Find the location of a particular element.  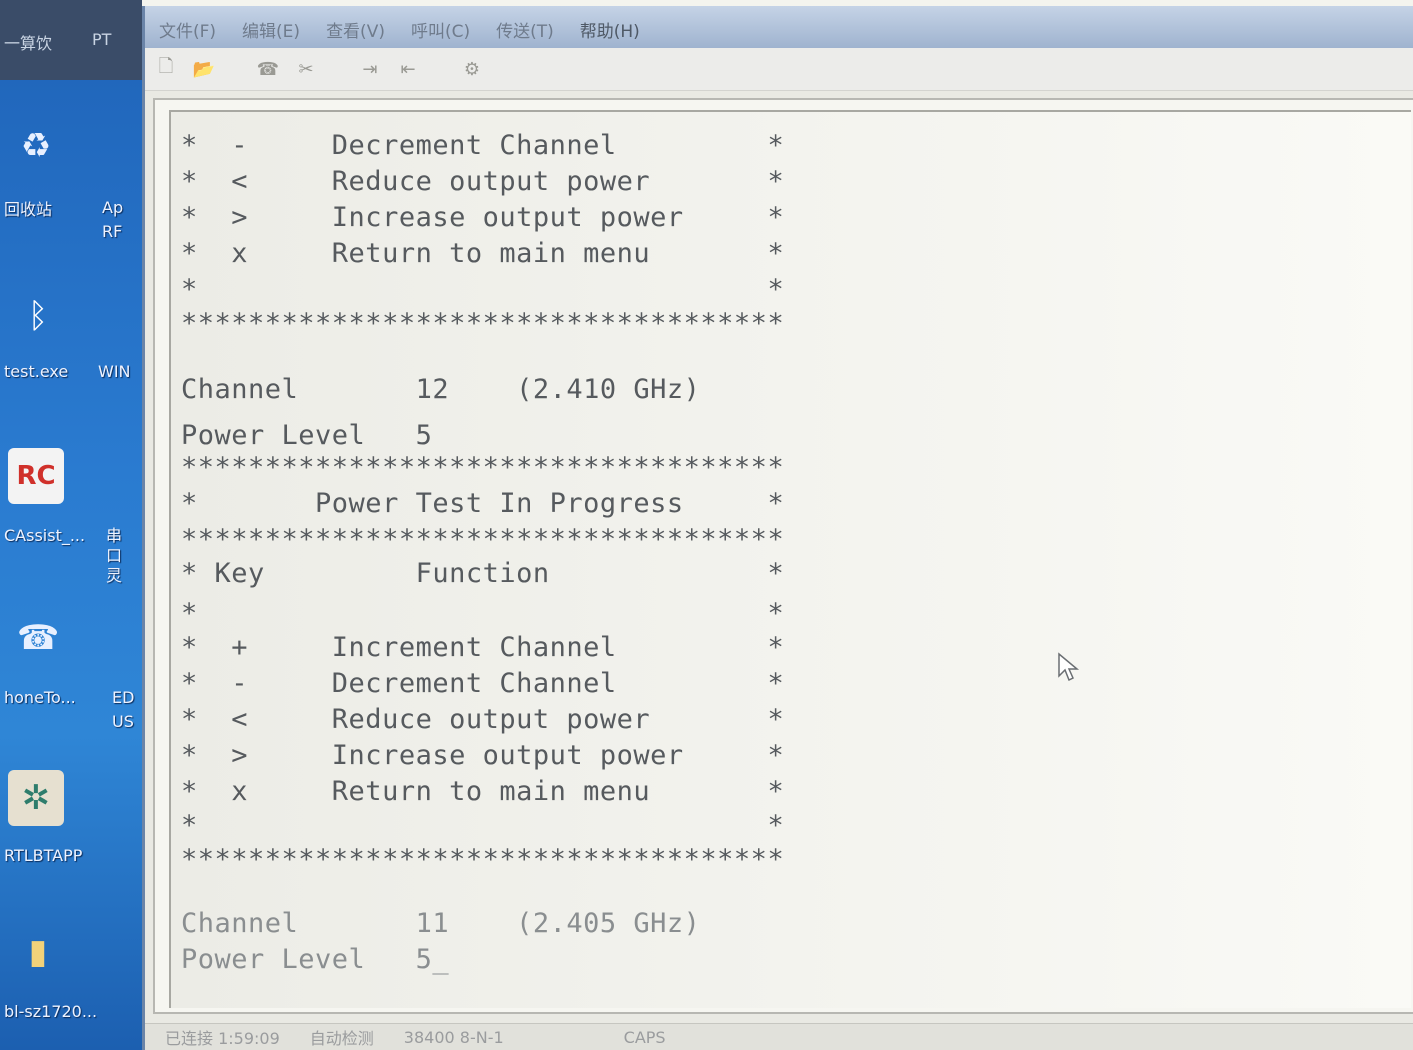

desktop-icon-label: US is located at coordinates (123, 721).